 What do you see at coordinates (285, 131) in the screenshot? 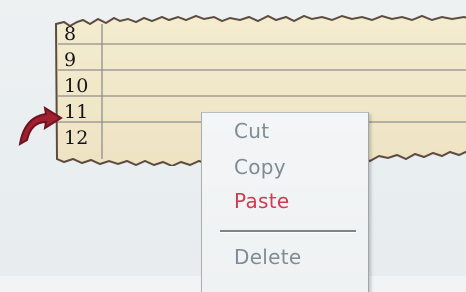
I see `menu-item-cut: Cut` at bounding box center [285, 131].